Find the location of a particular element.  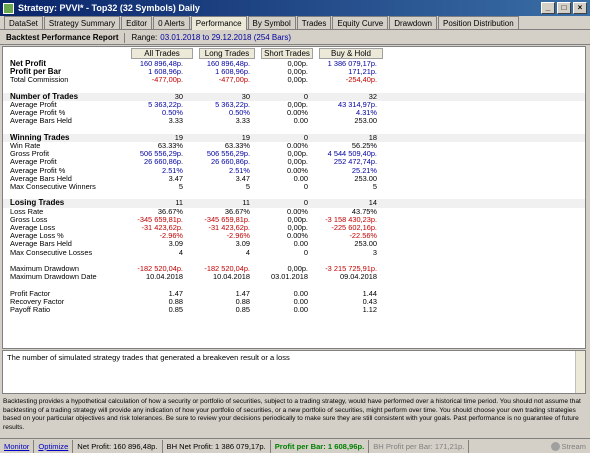

tab-performance: Performance is located at coordinates (218, 23).